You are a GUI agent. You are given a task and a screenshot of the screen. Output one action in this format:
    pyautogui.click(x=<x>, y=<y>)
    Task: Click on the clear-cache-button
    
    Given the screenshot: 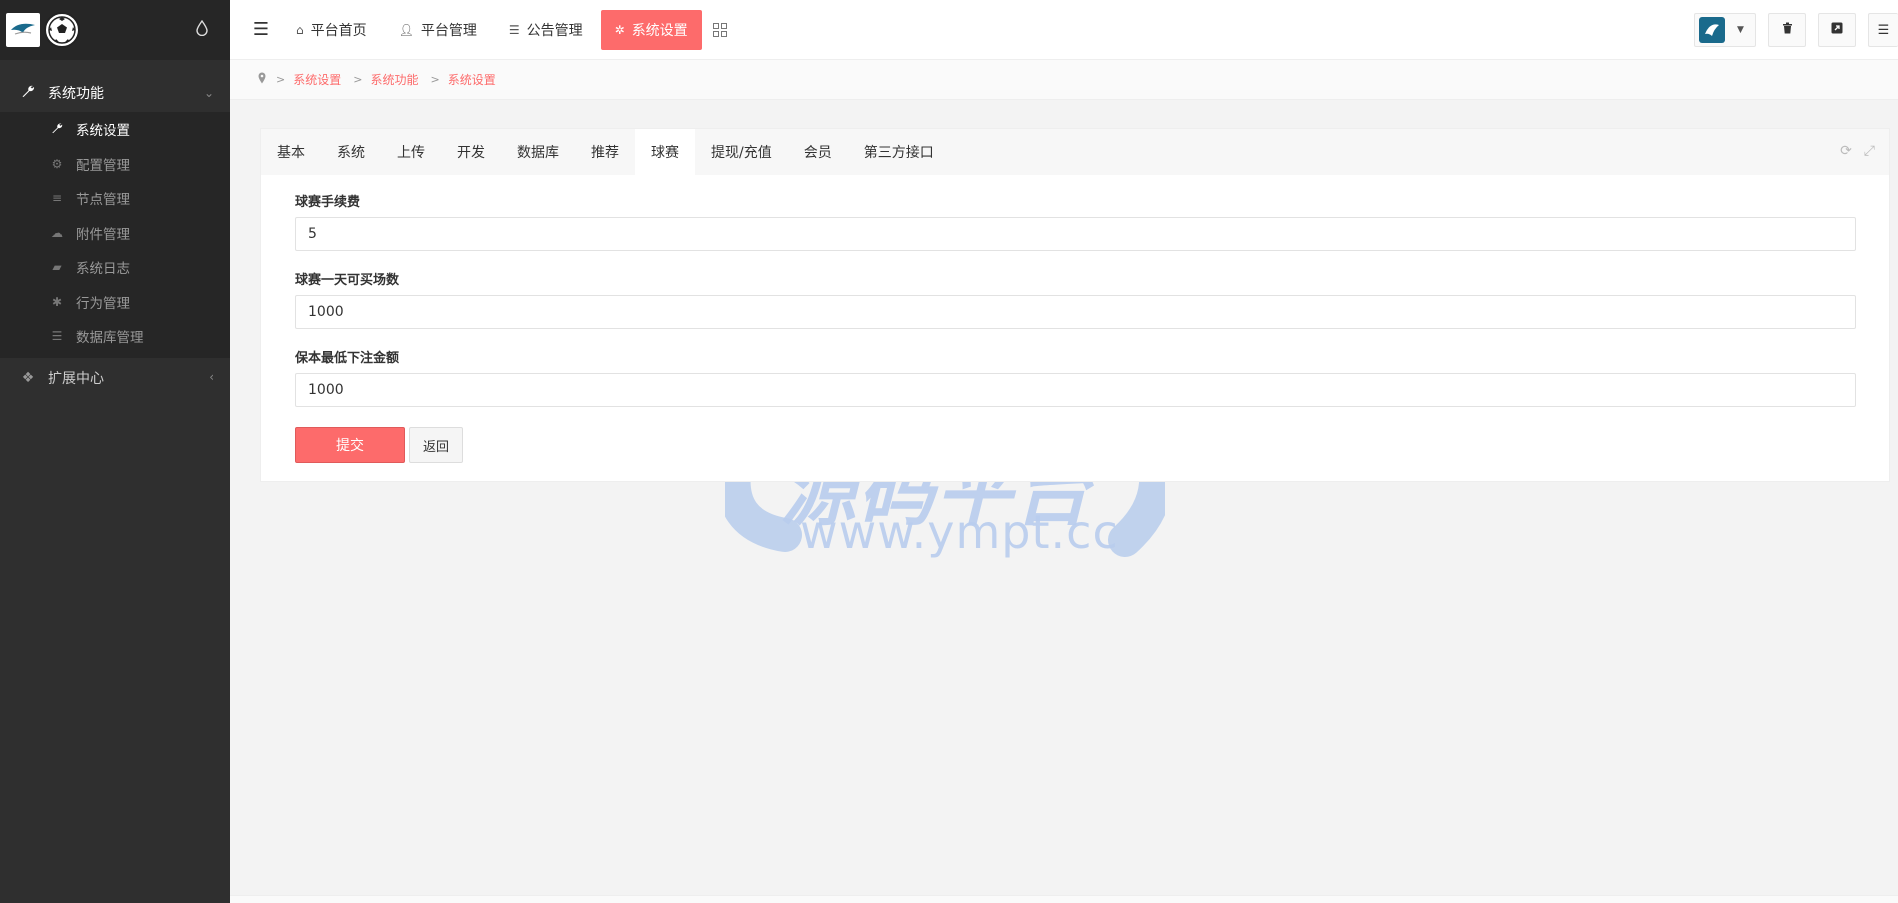 What is the action you would take?
    pyautogui.click(x=1787, y=30)
    